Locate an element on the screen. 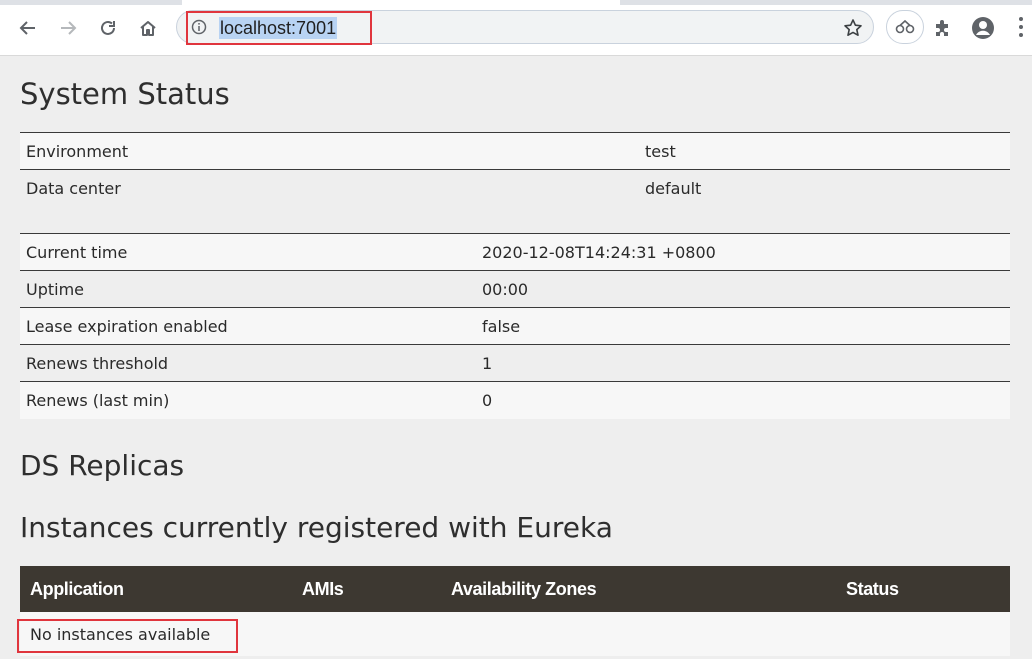  extension-pill-button is located at coordinates (905, 27).